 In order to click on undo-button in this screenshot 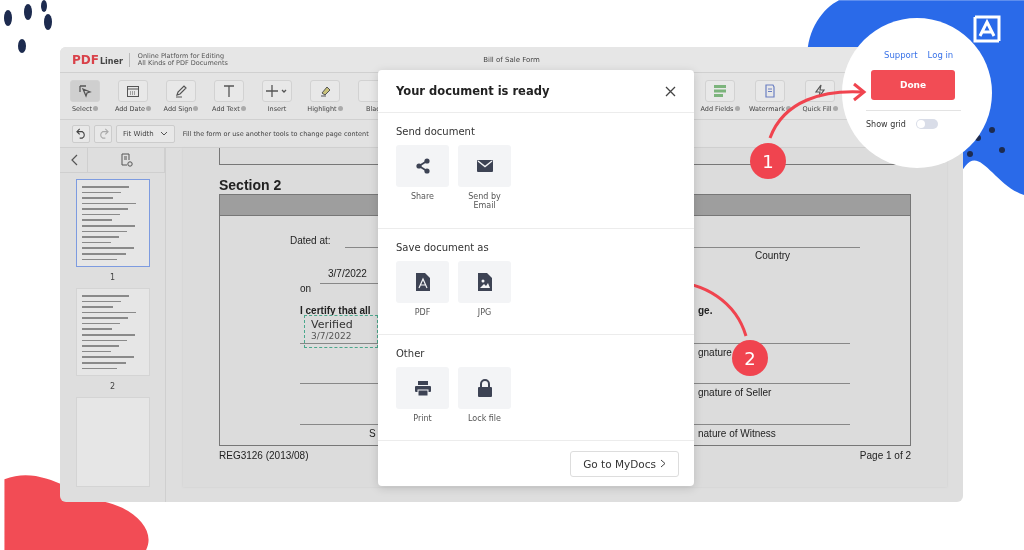, I will do `click(81, 133)`.